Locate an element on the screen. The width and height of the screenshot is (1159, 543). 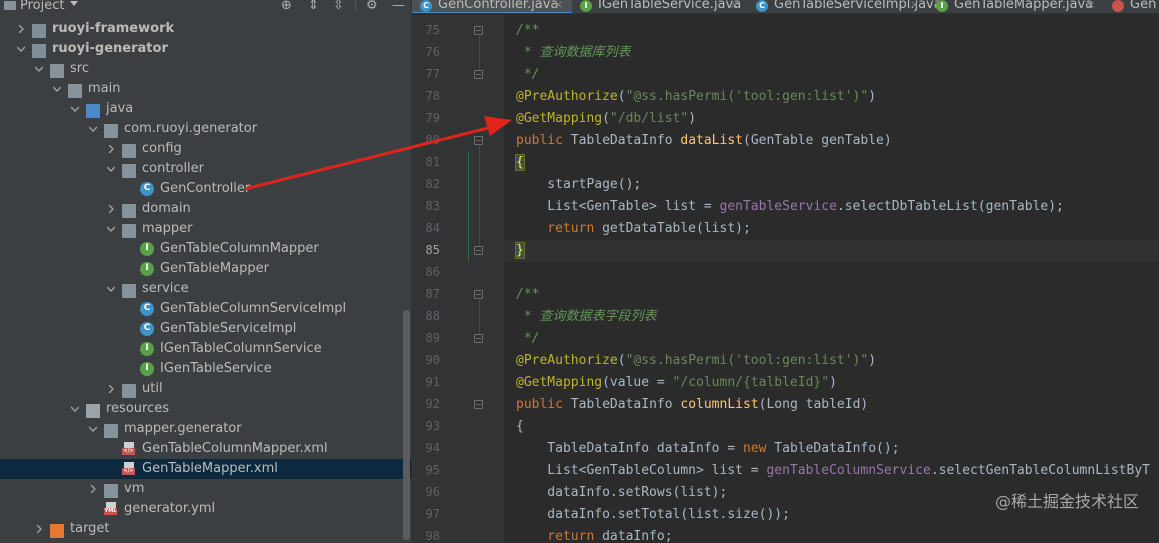
collapse-all-icon: ⇳ is located at coordinates (338, 6).